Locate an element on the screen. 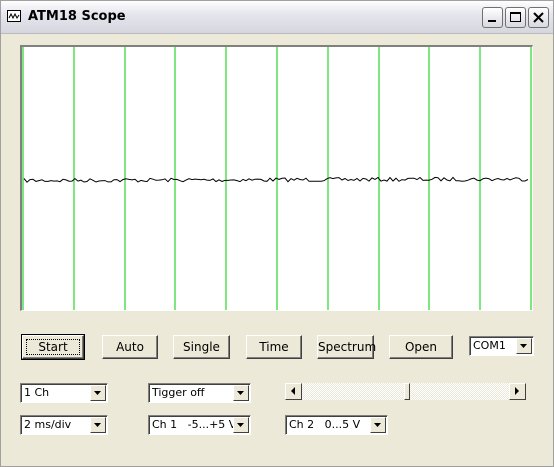  title-bar: ATM18 Scope is located at coordinates (277, 17).